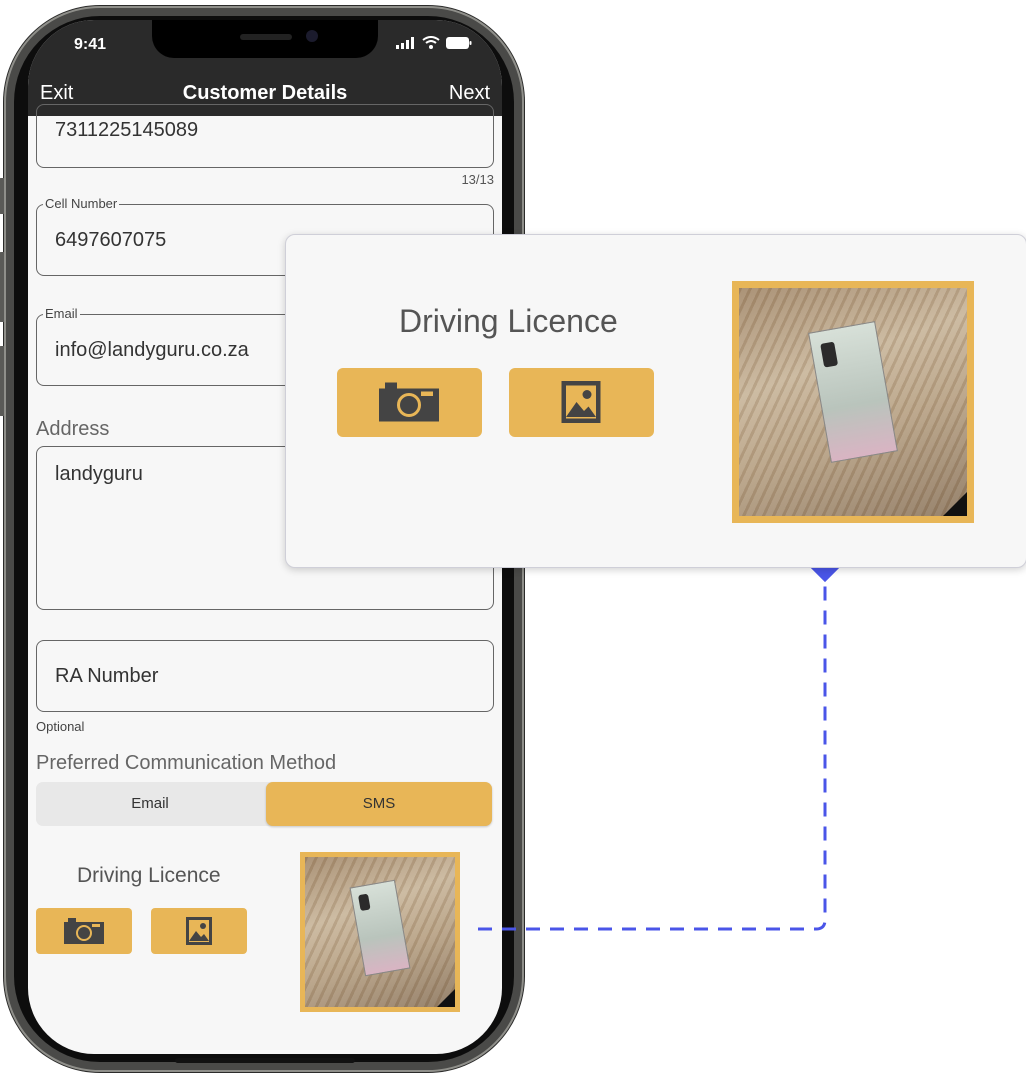  Describe the element at coordinates (508, 321) in the screenshot. I see `callout-driving-licence-title: Driving Licence` at that location.